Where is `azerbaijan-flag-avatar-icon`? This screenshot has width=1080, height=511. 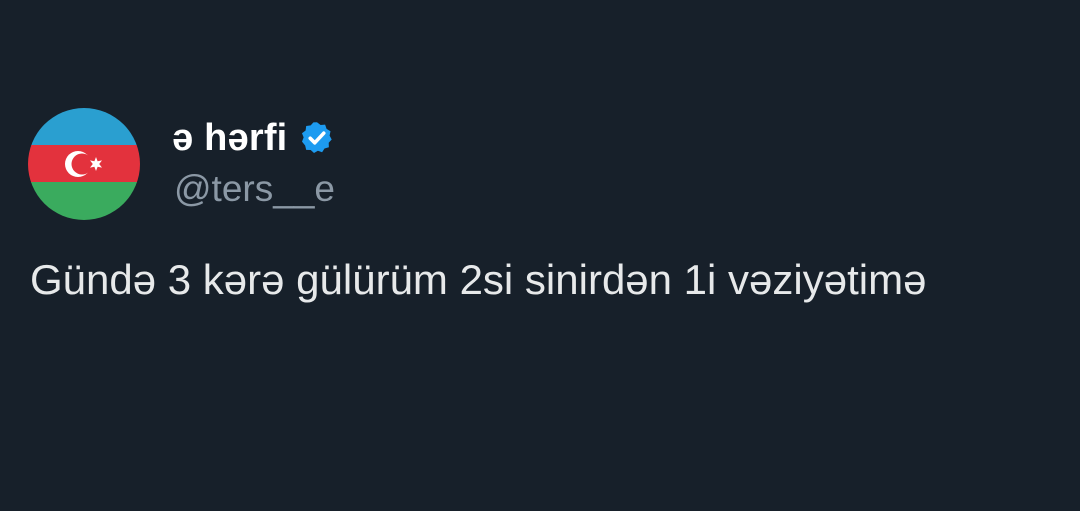
azerbaijan-flag-avatar-icon is located at coordinates (84, 164).